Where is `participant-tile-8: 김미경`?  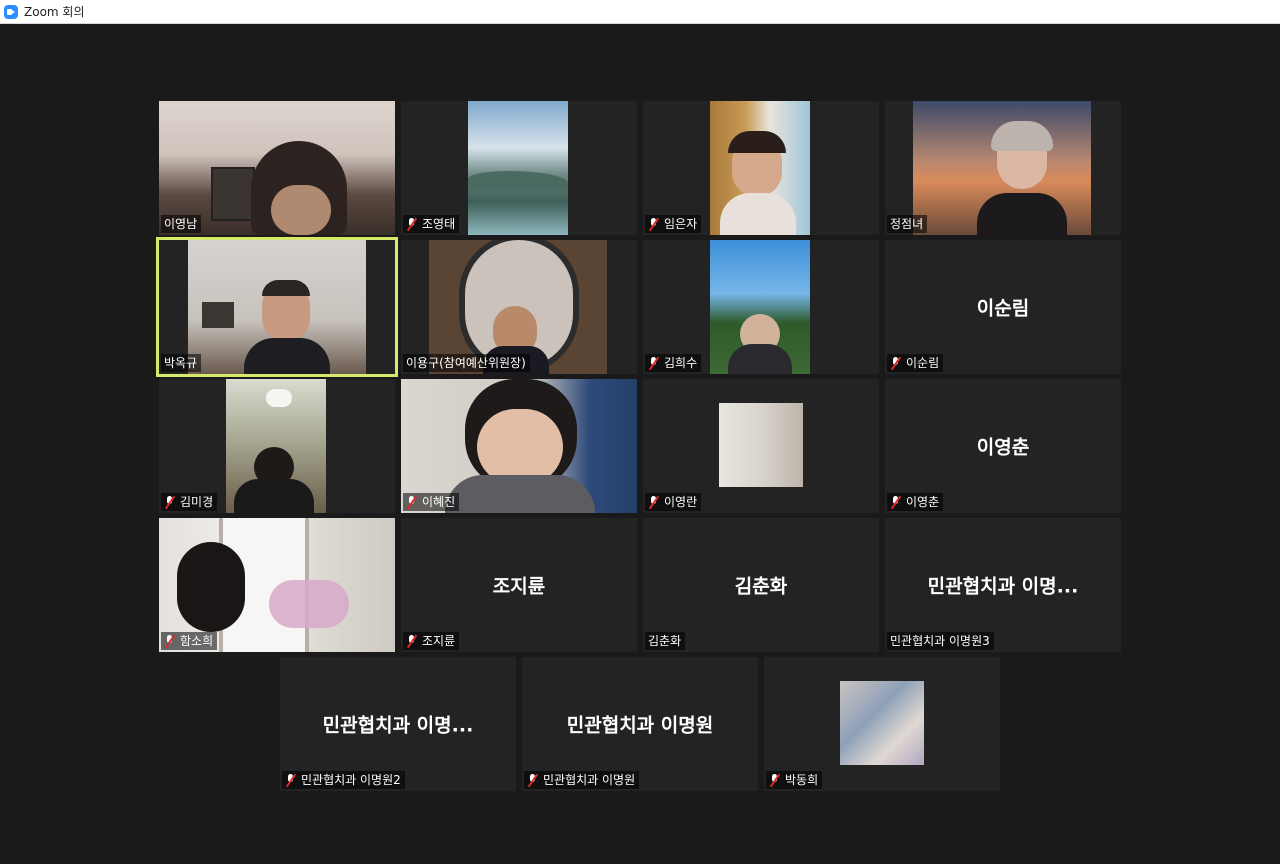
participant-tile-8: 김미경 is located at coordinates (277, 446).